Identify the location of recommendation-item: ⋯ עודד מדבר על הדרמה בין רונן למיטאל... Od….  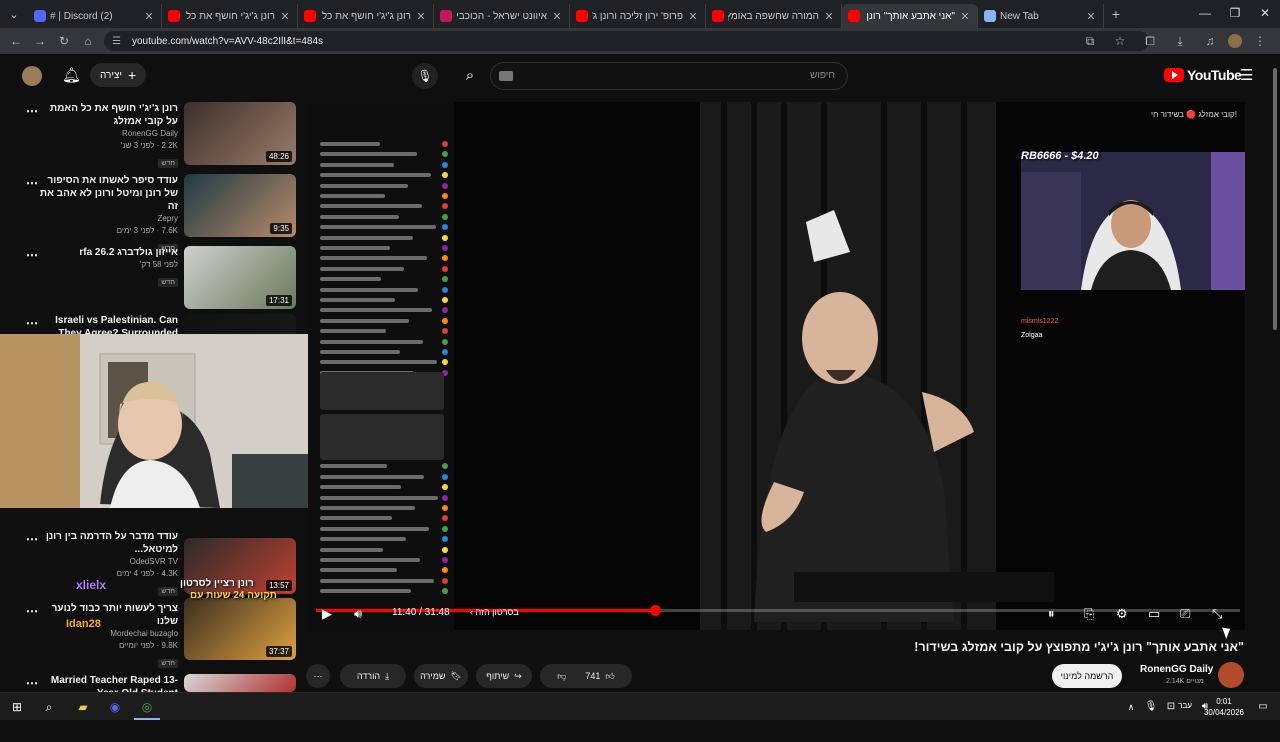
(150, 564).